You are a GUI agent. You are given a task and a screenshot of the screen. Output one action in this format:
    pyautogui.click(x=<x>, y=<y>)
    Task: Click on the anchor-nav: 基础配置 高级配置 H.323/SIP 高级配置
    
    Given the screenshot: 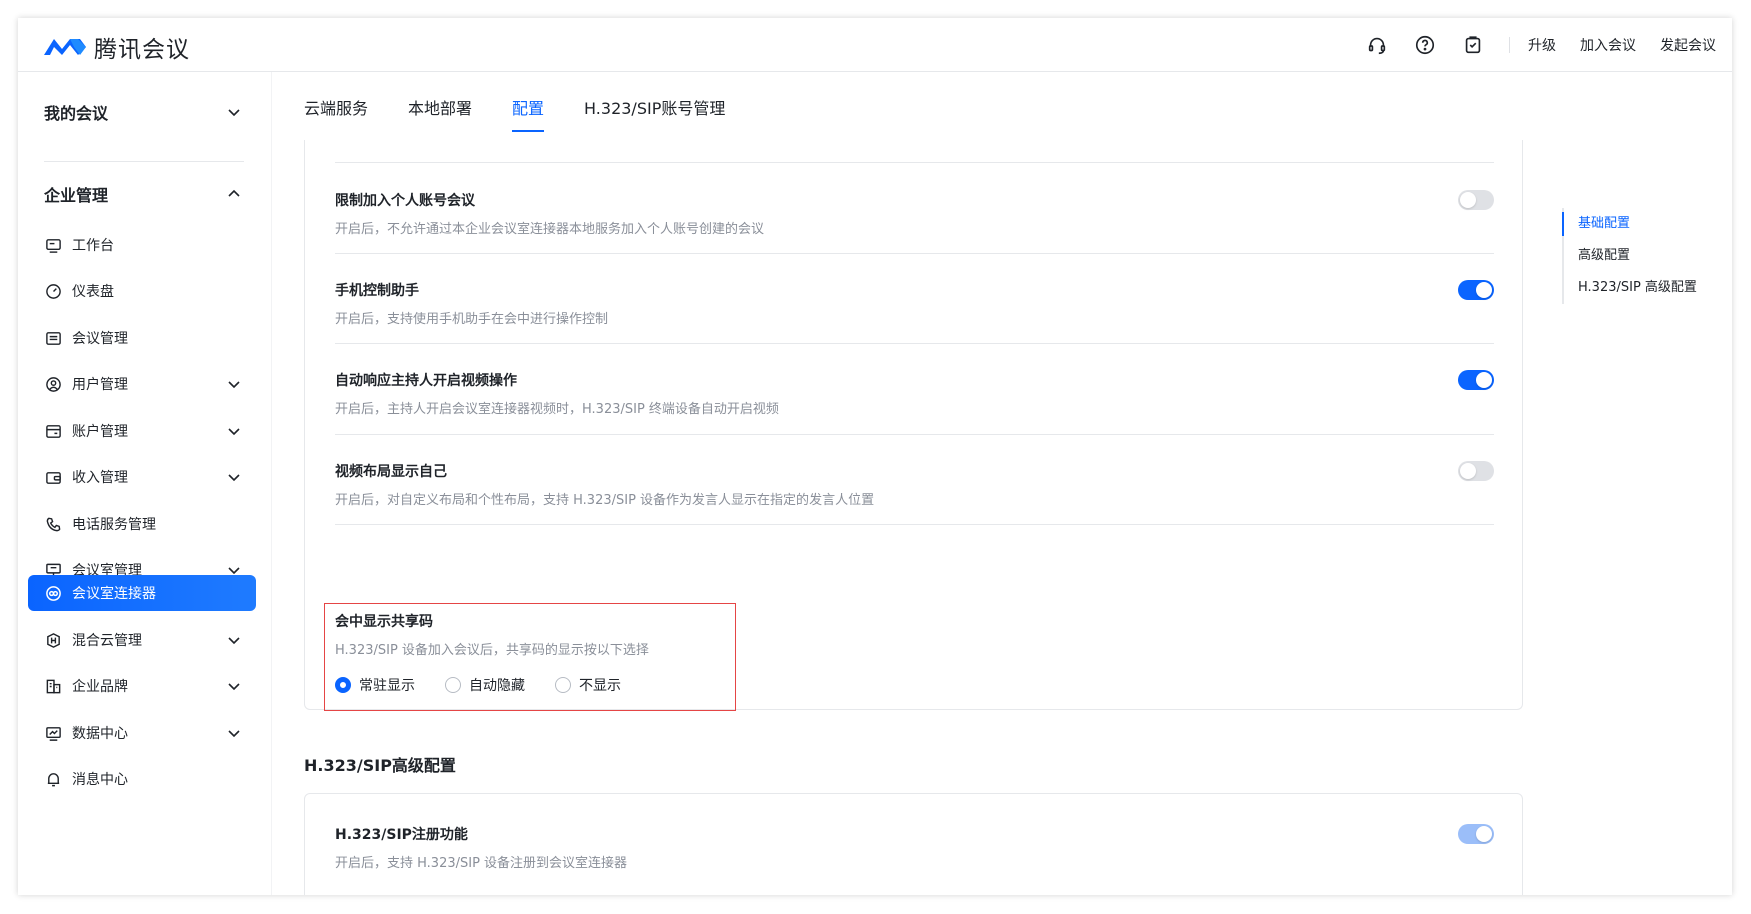 What is the action you would take?
    pyautogui.click(x=1629, y=256)
    